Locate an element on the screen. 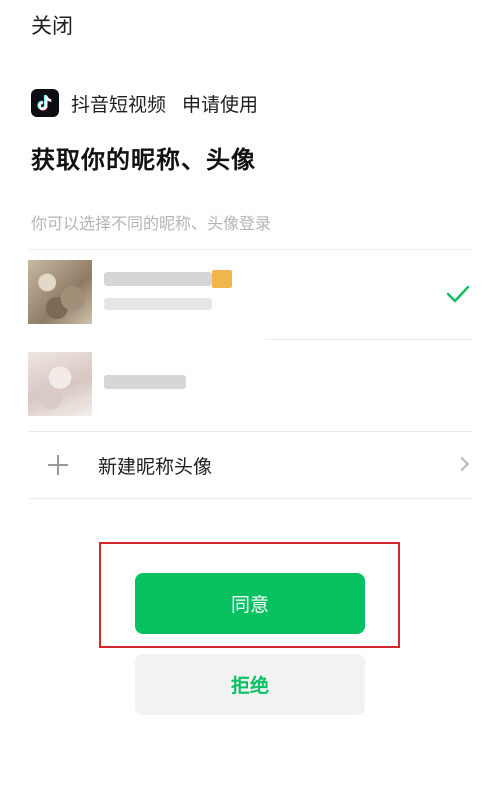 The height and width of the screenshot is (793, 500). app-info: 抖音短视频 申请使用 is located at coordinates (144, 103).